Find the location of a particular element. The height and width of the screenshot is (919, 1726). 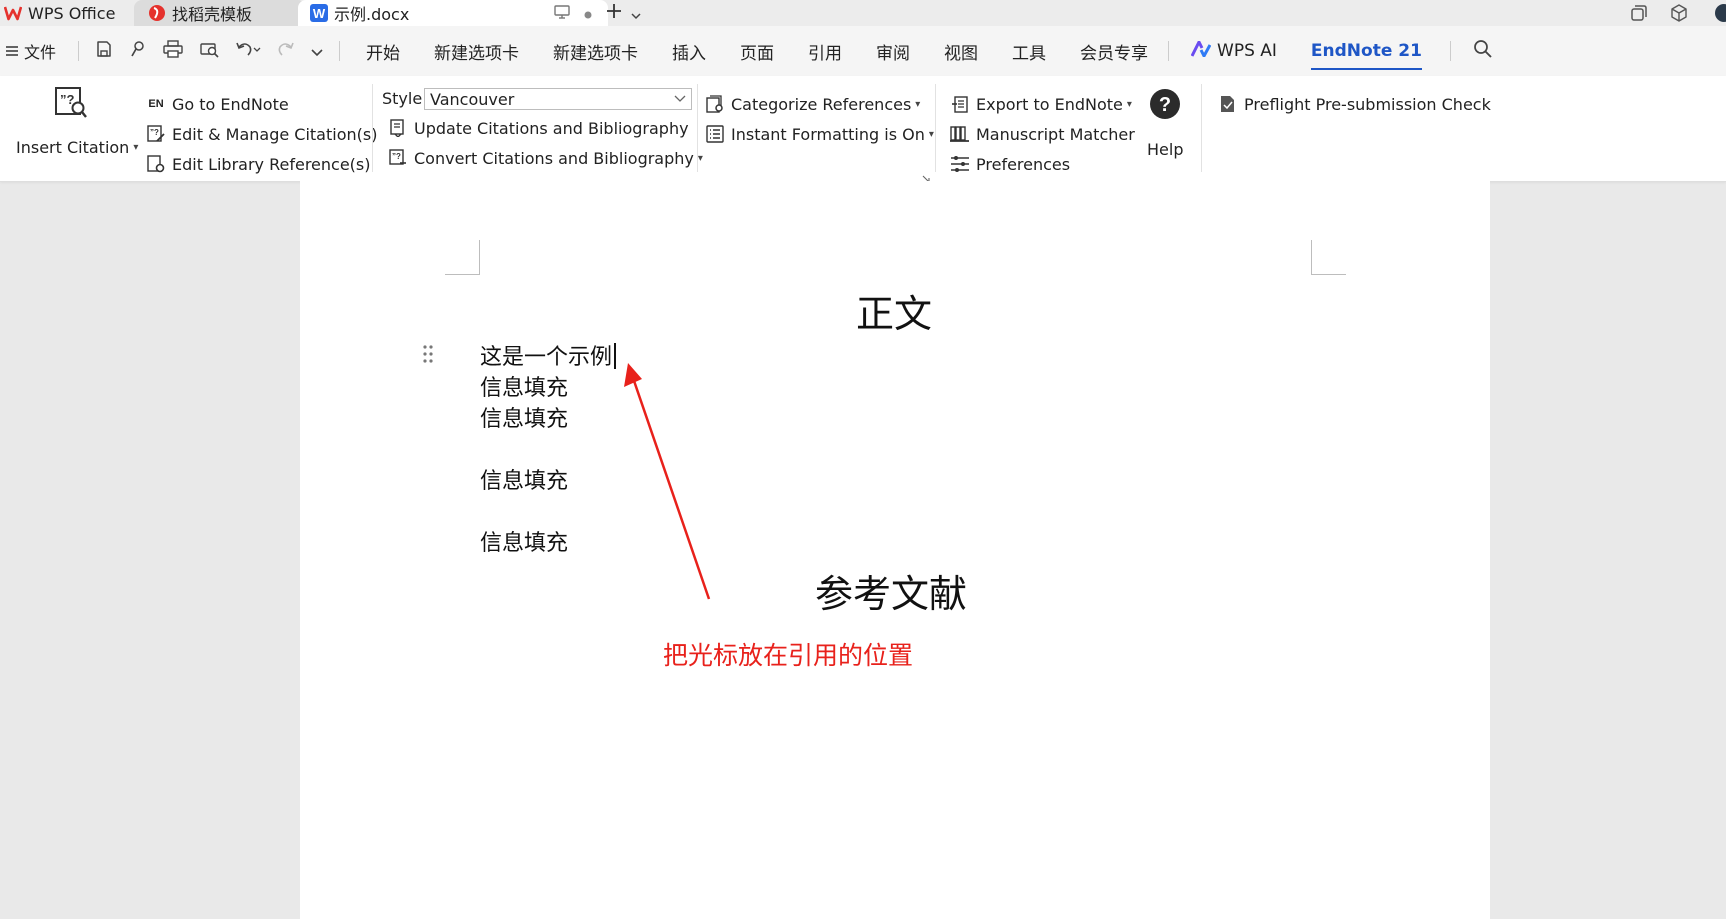

word-doc-icon: W is located at coordinates (319, 13).